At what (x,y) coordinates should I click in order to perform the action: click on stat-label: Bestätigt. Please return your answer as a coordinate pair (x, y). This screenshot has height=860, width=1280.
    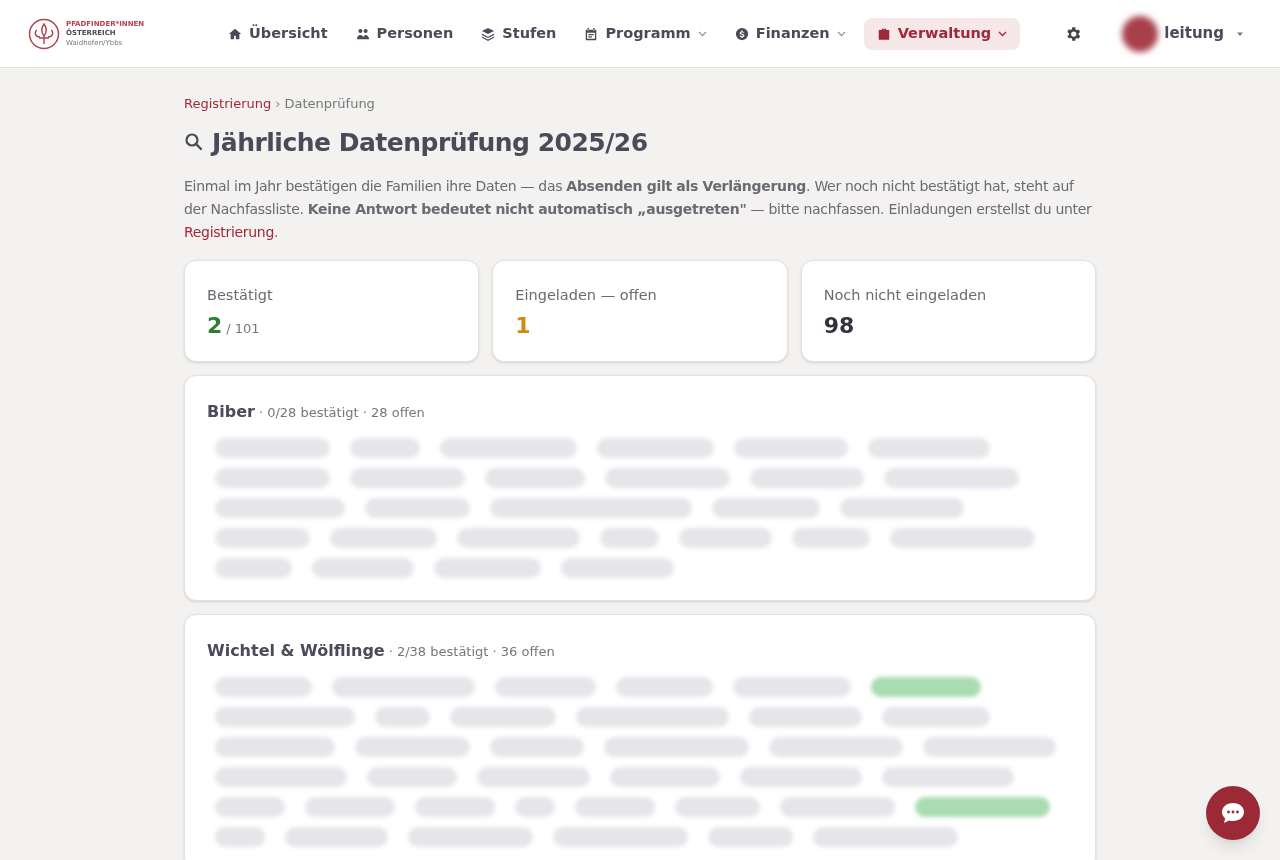
    Looking at the image, I should click on (240, 295).